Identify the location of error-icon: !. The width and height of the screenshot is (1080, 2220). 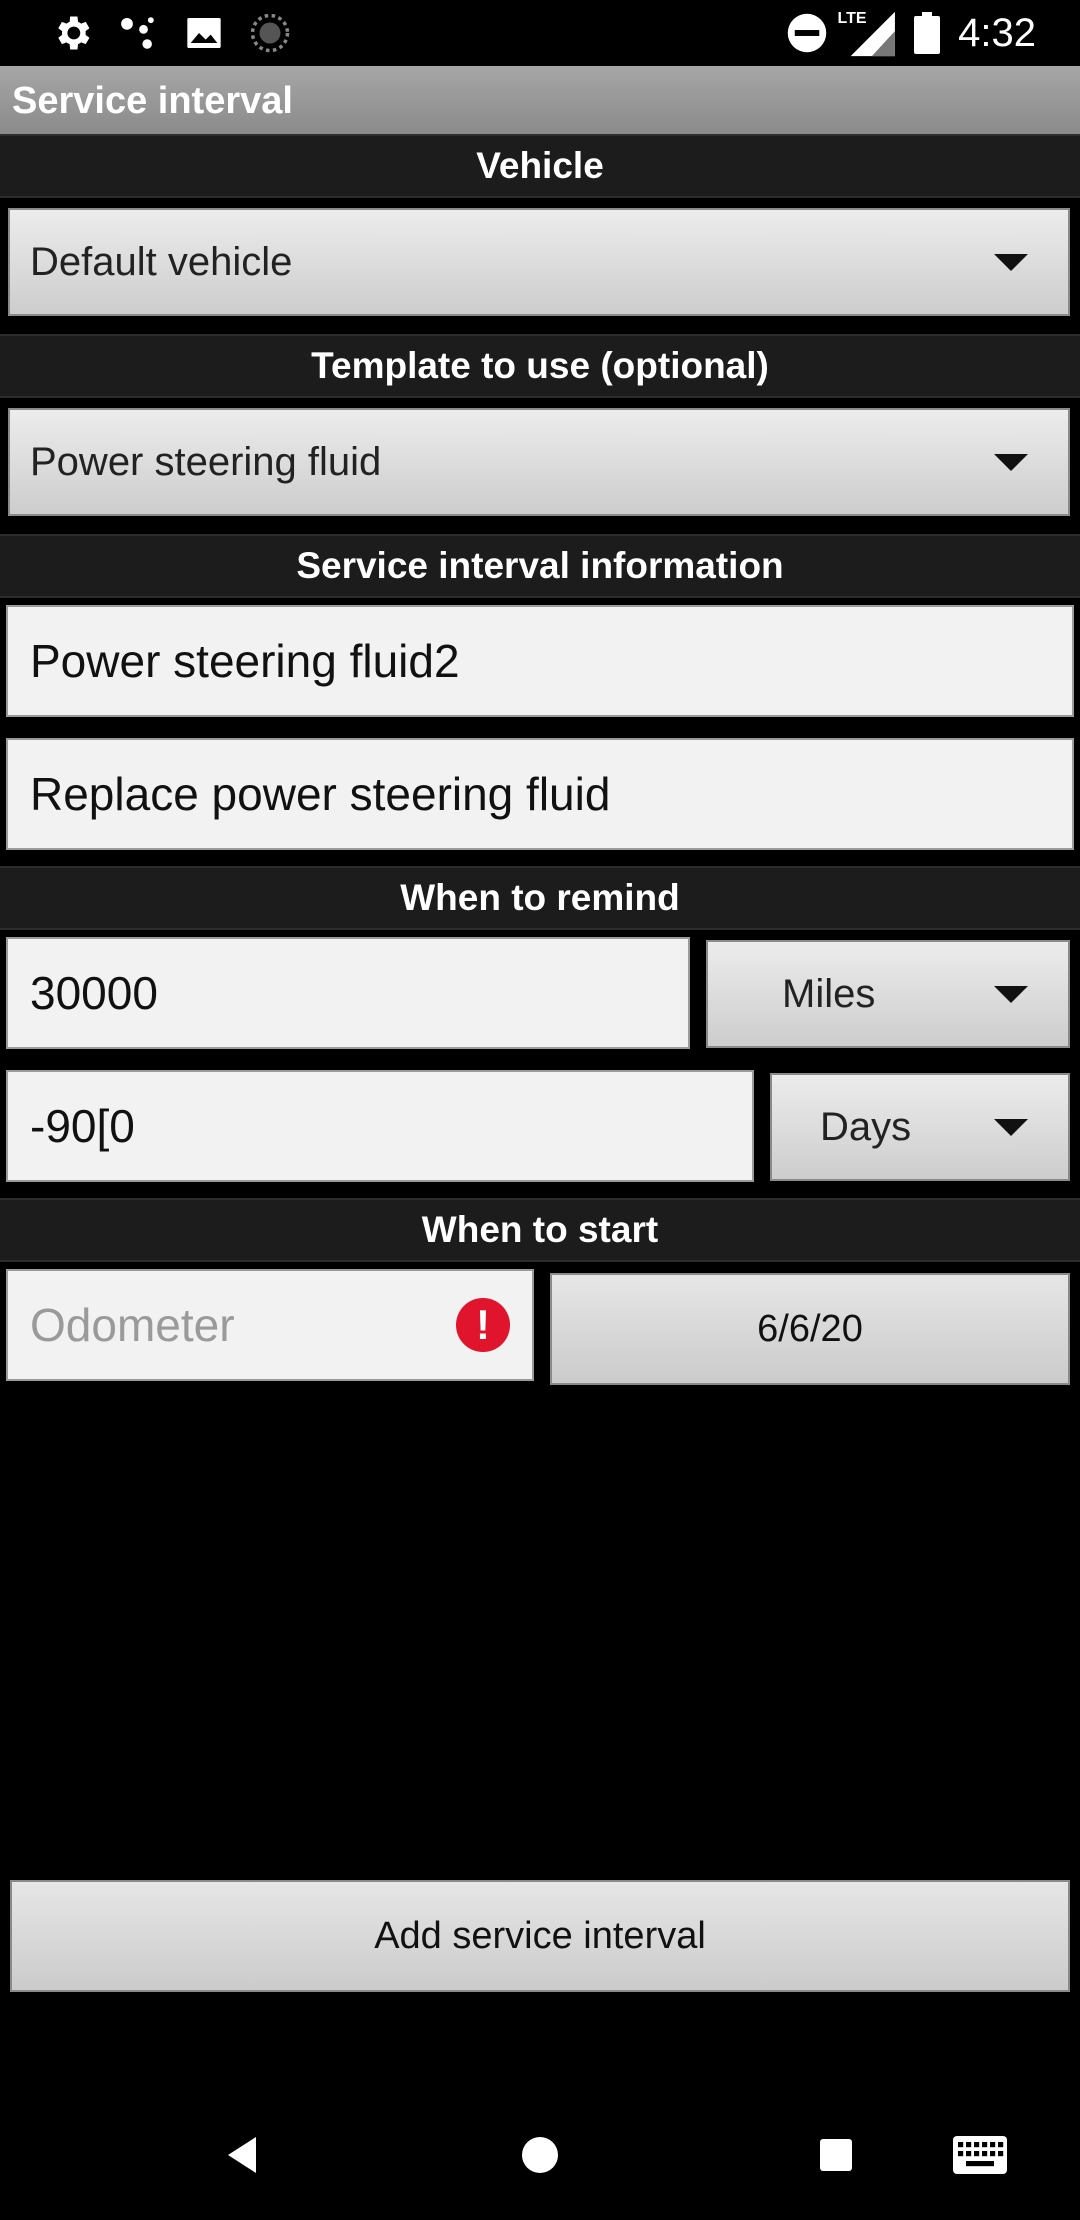
(483, 1325).